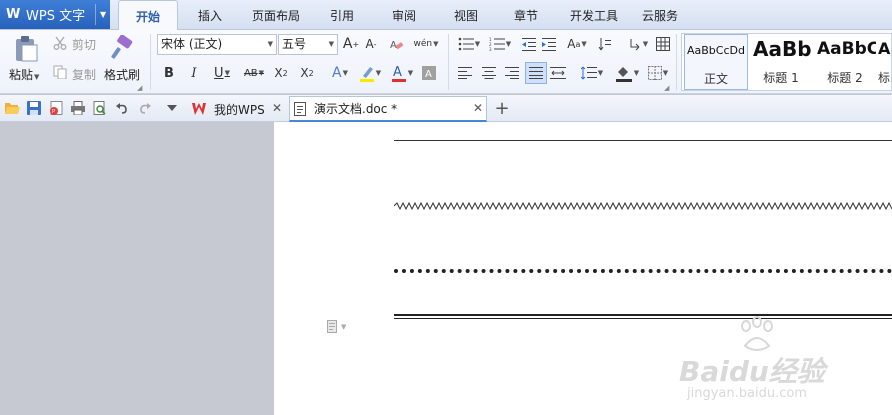 The height and width of the screenshot is (415, 892). I want to click on watermark-brand: Baidu经验, so click(752, 371).